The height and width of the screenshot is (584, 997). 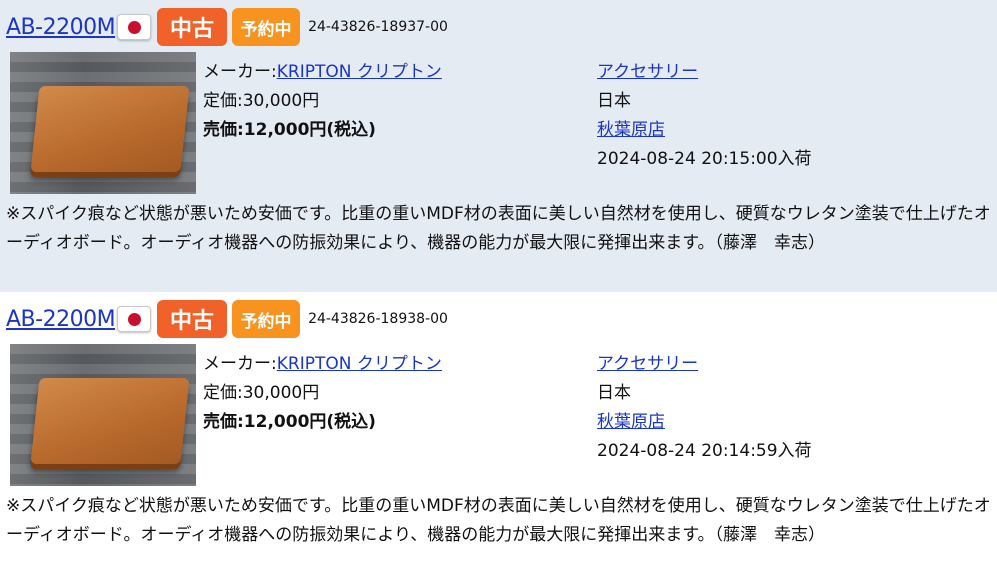 I want to click on listing-title-row: AB-2200M 中古 予約中 24-43826-18937-00, so click(x=227, y=27).